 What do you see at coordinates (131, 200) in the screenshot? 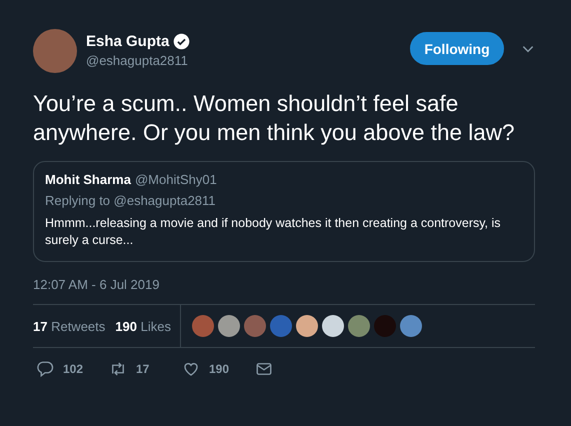
I see `replying-to-text: Replying to @eshagupta2811` at bounding box center [131, 200].